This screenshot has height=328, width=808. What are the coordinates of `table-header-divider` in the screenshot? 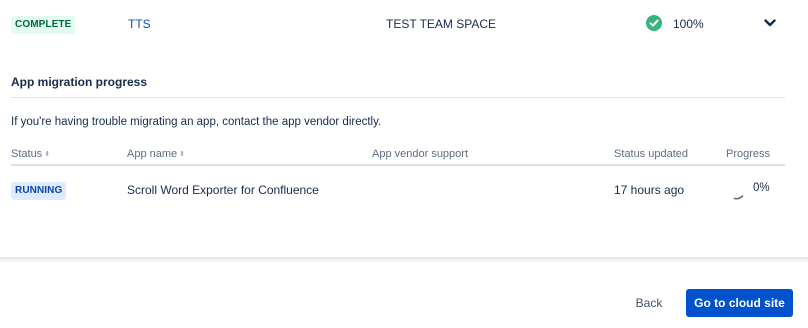 It's located at (398, 165).